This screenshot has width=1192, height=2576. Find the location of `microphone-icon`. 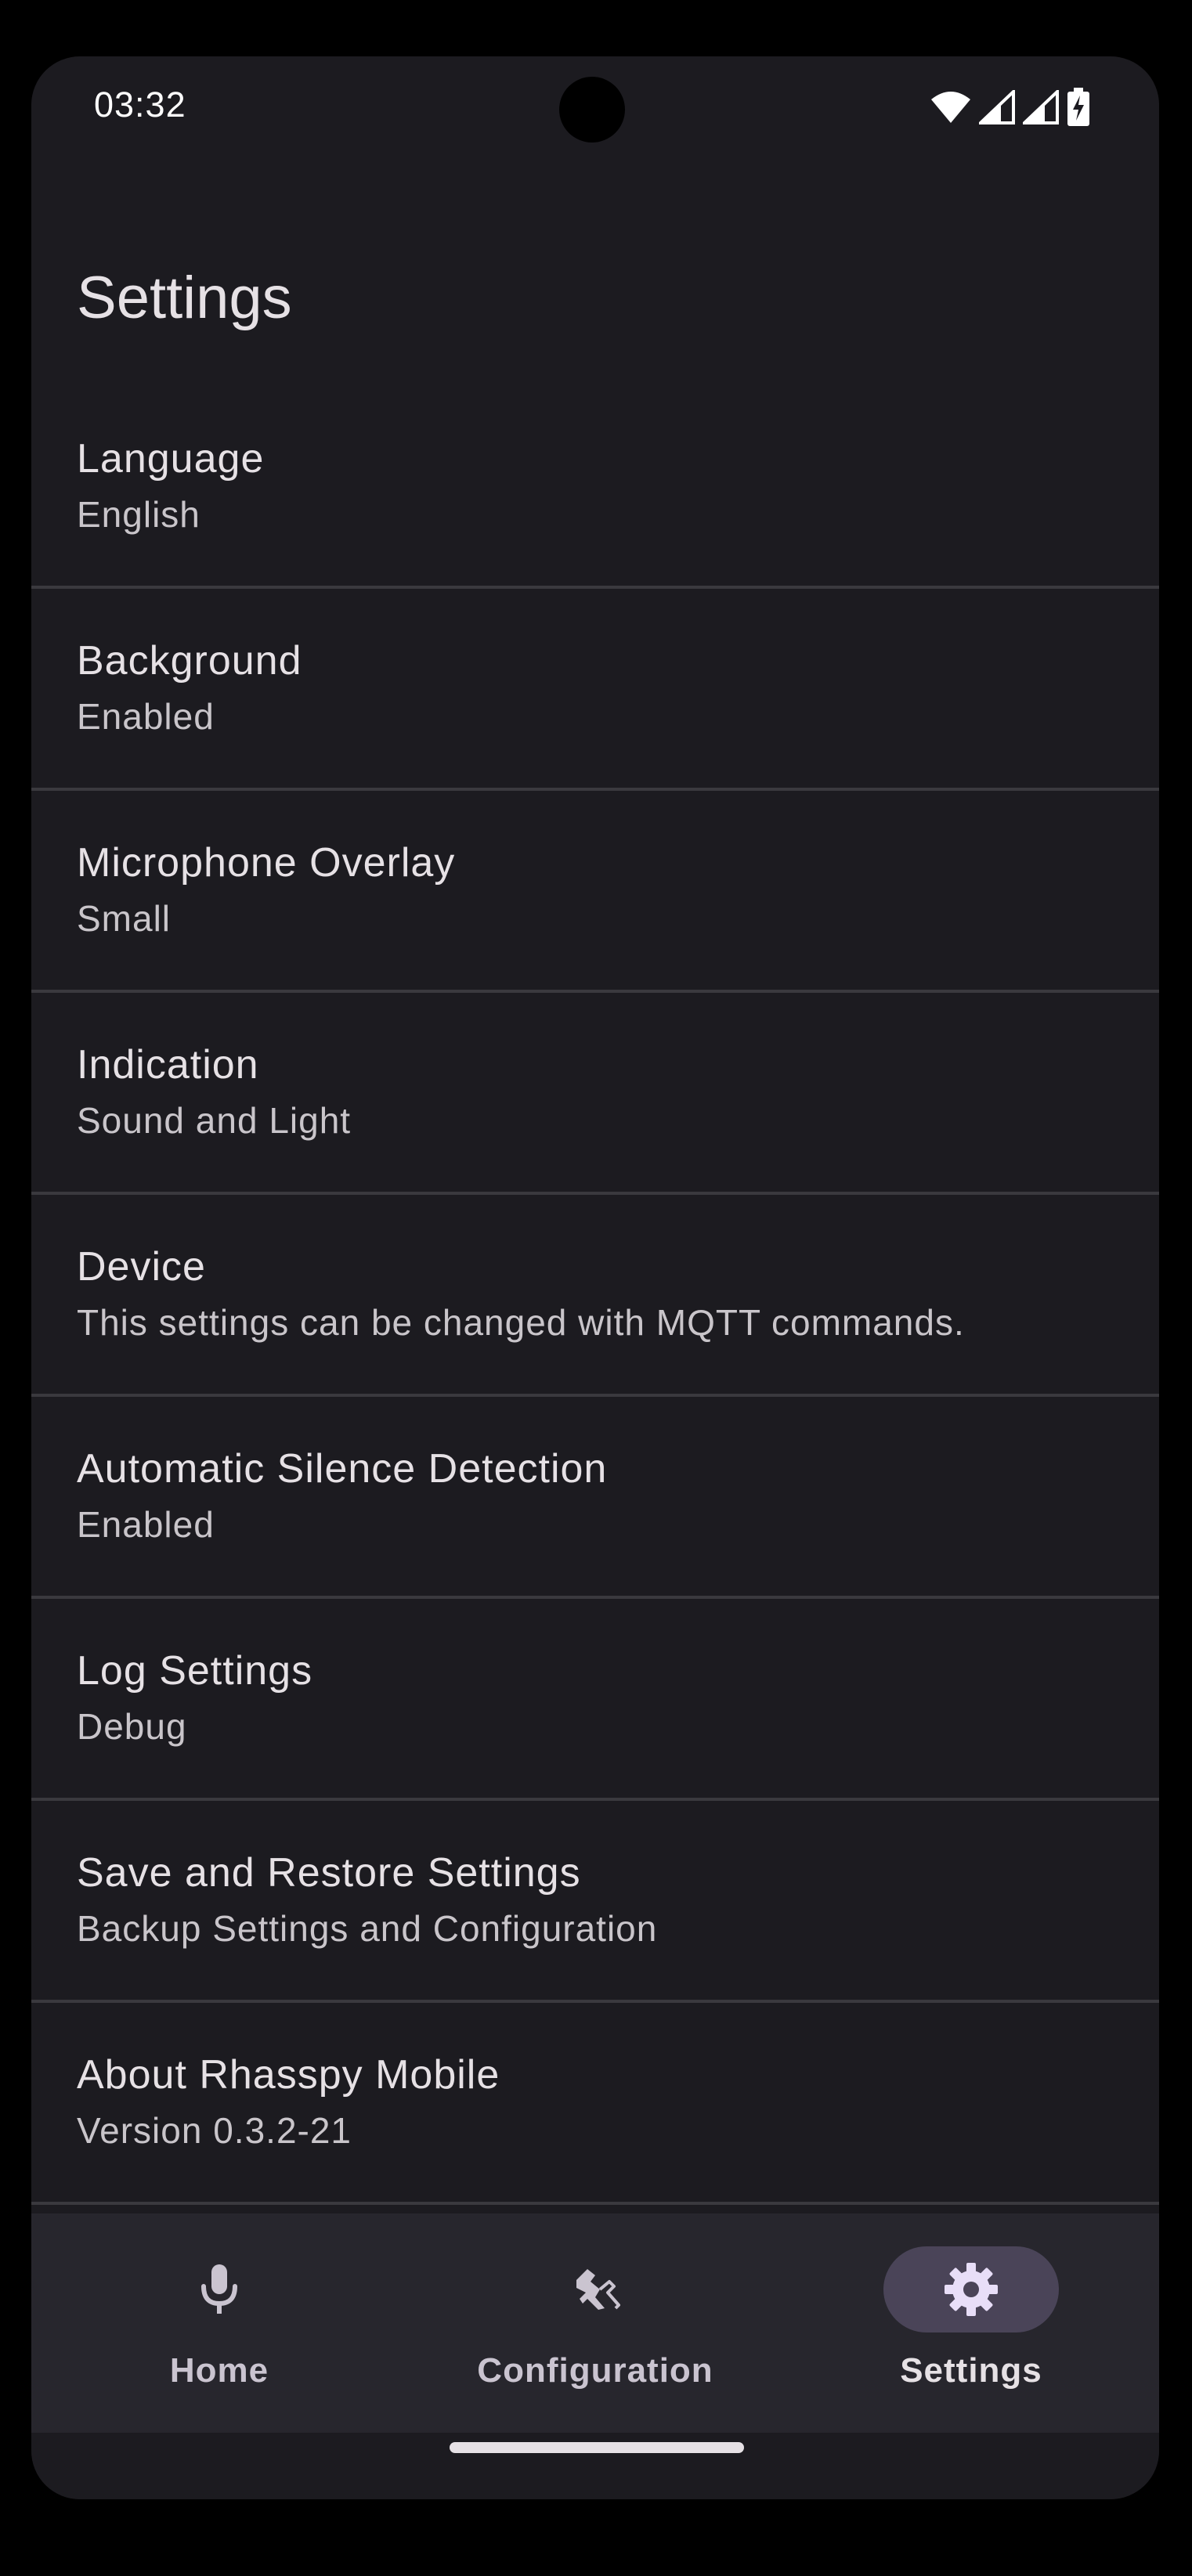

microphone-icon is located at coordinates (219, 2289).